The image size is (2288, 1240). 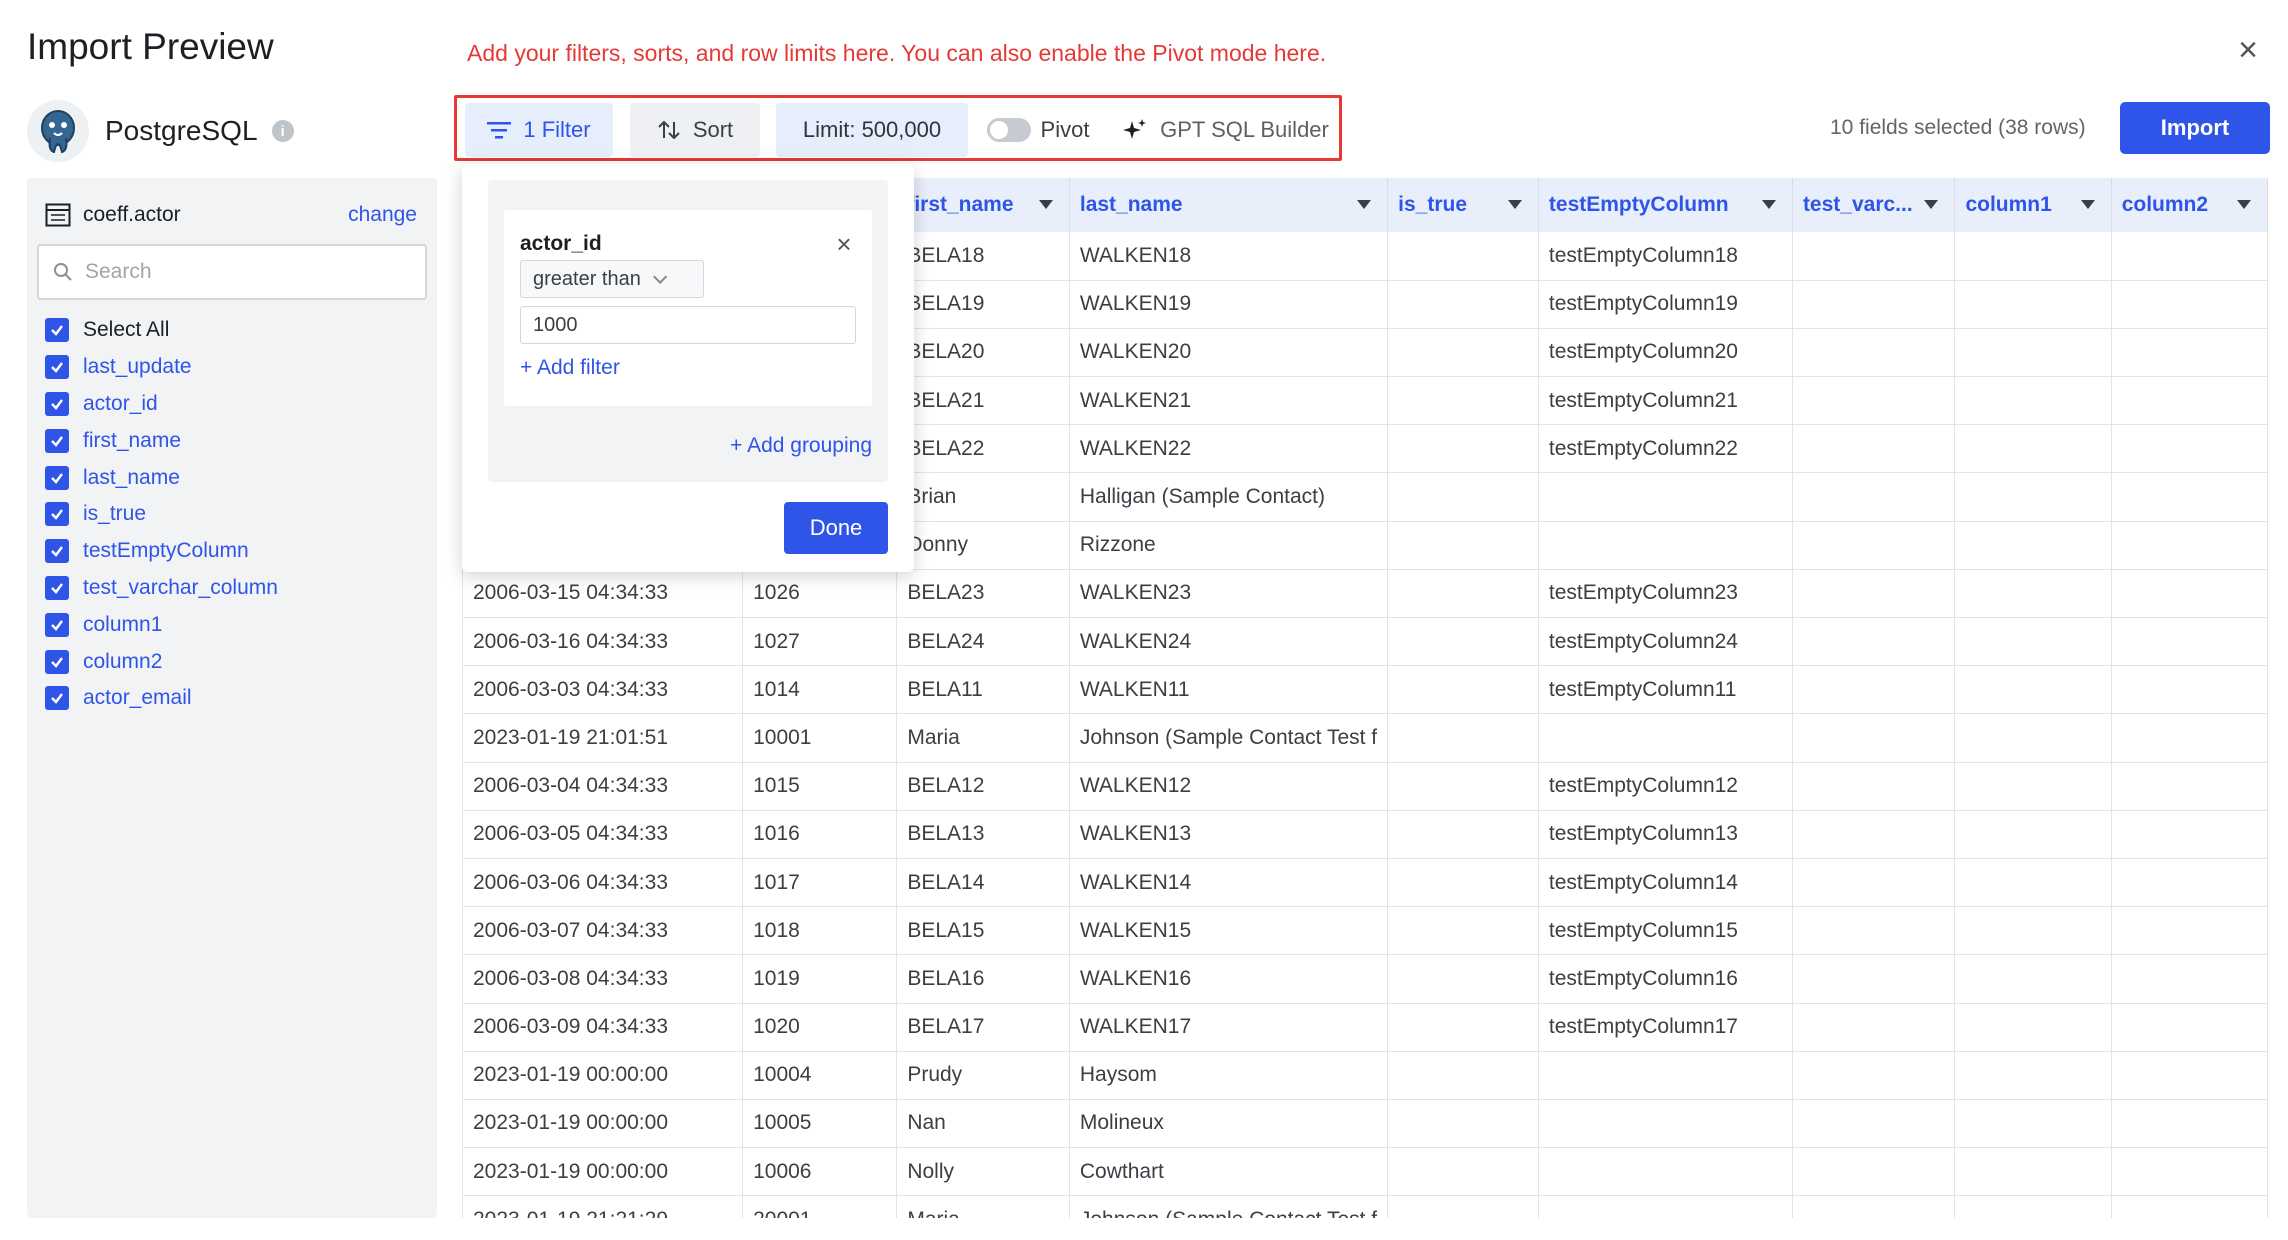 I want to click on table-cell: 1017, so click(x=820, y=883).